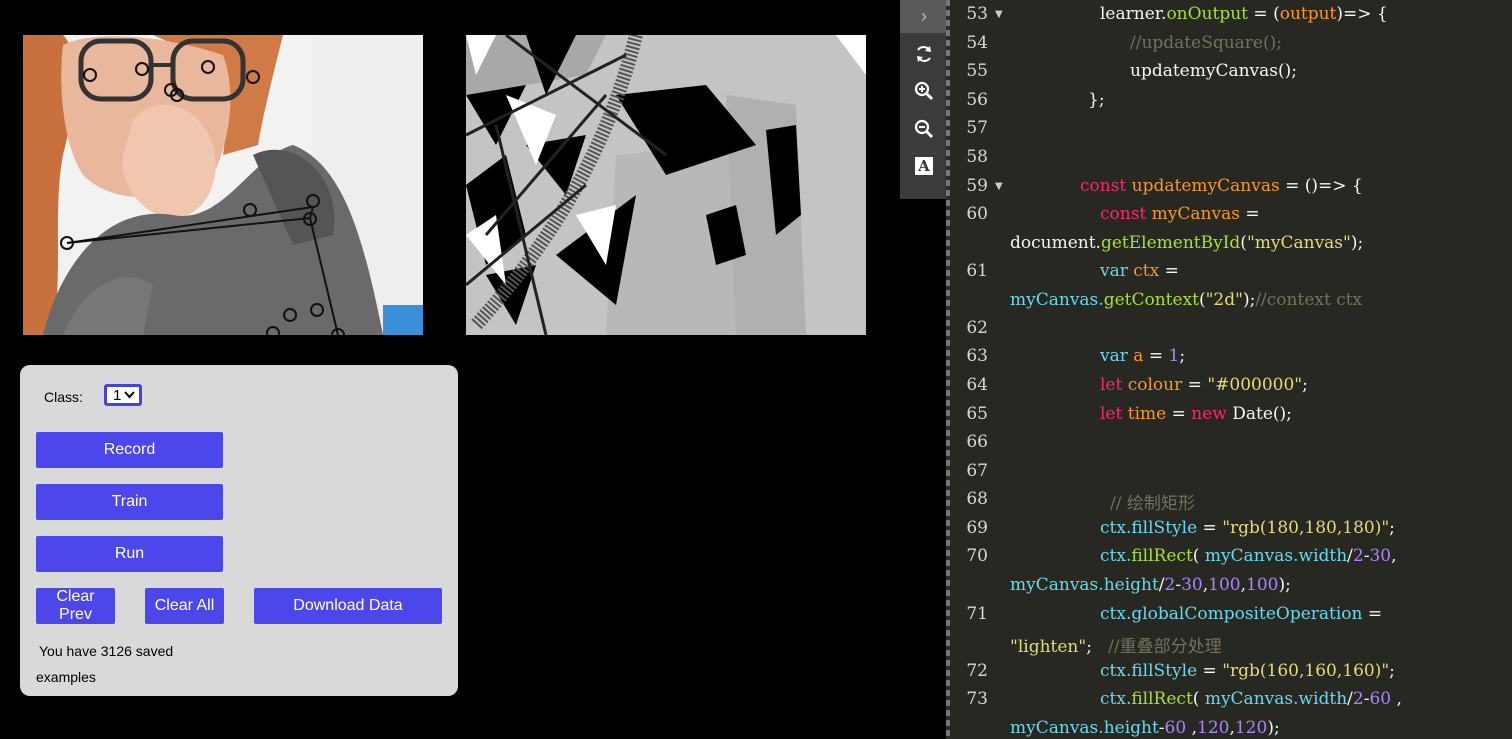 The width and height of the screenshot is (1512, 739). Describe the element at coordinates (977, 186) in the screenshot. I see `line-number: 59` at that location.